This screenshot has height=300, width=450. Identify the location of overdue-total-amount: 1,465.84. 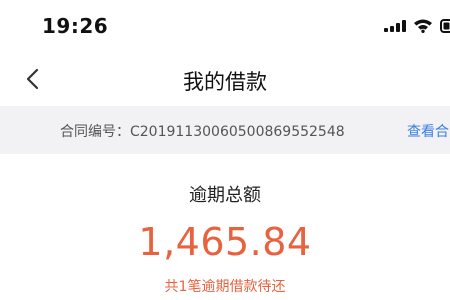
(225, 242).